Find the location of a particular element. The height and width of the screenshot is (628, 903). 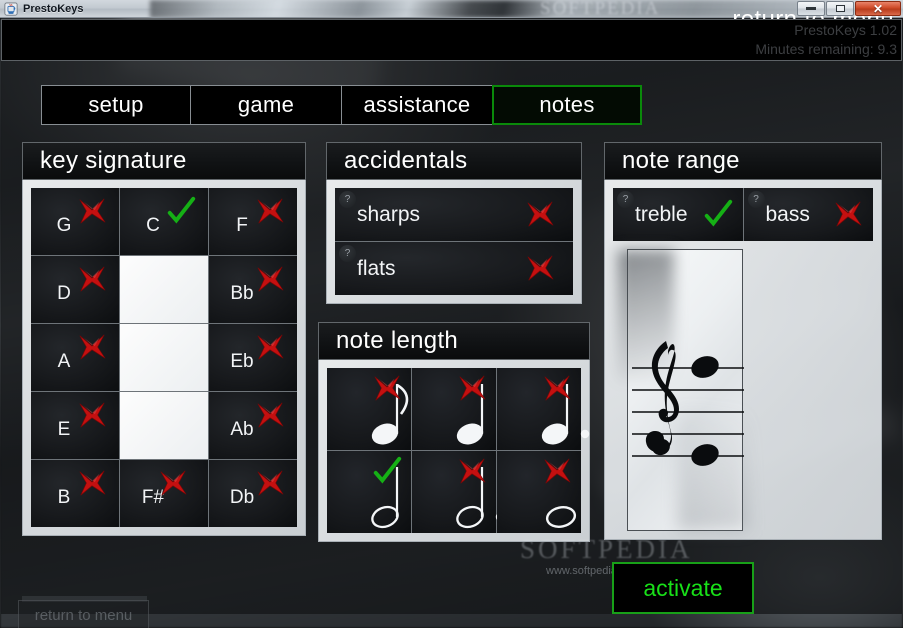

note-length-cell-half-note is located at coordinates (369, 492).